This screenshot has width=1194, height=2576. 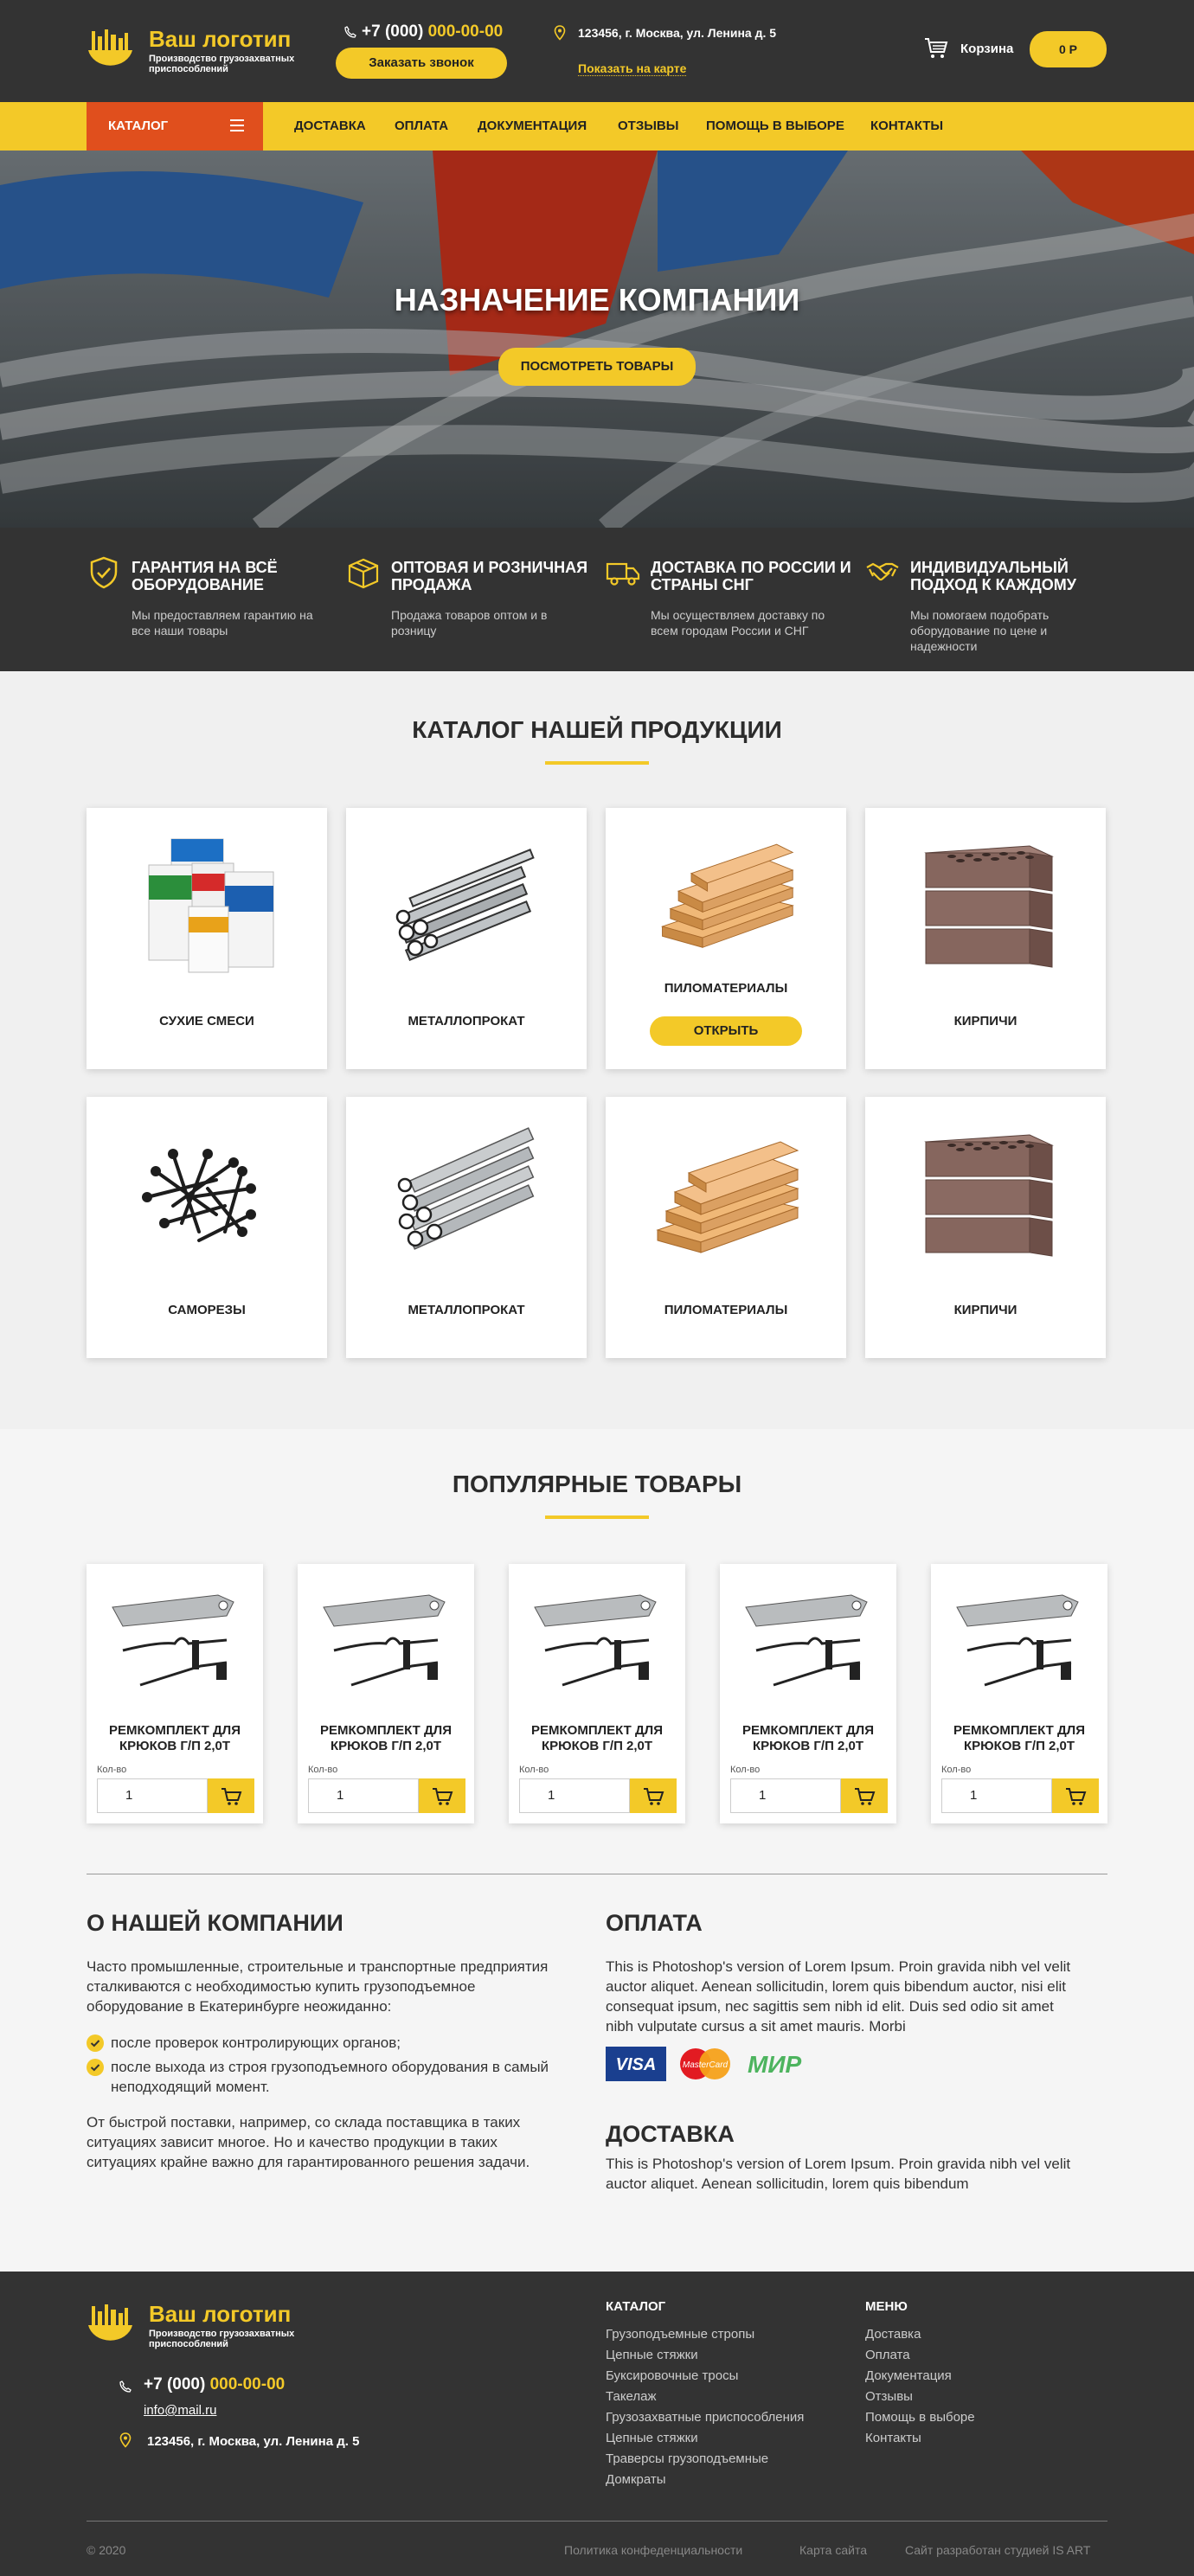 I want to click on quantity-label: Кол-во, so click(x=956, y=1770).